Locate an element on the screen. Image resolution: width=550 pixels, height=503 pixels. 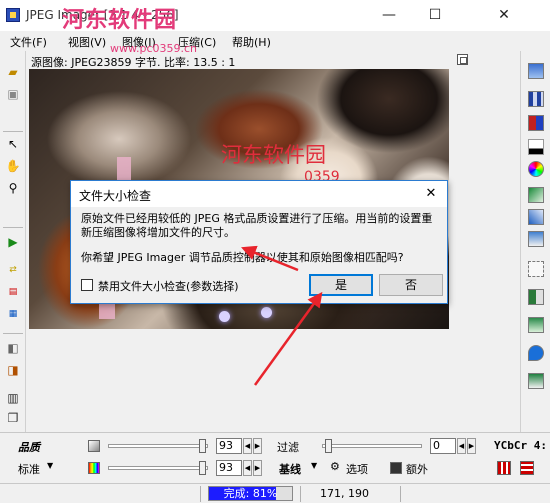
quality-slider-thumb is located at coordinates (202, 446).